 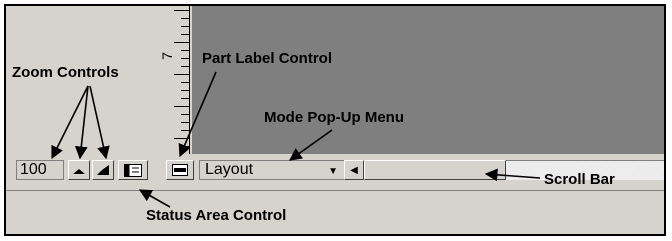 What do you see at coordinates (310, 145) in the screenshot?
I see `mode-popup-arrow` at bounding box center [310, 145].